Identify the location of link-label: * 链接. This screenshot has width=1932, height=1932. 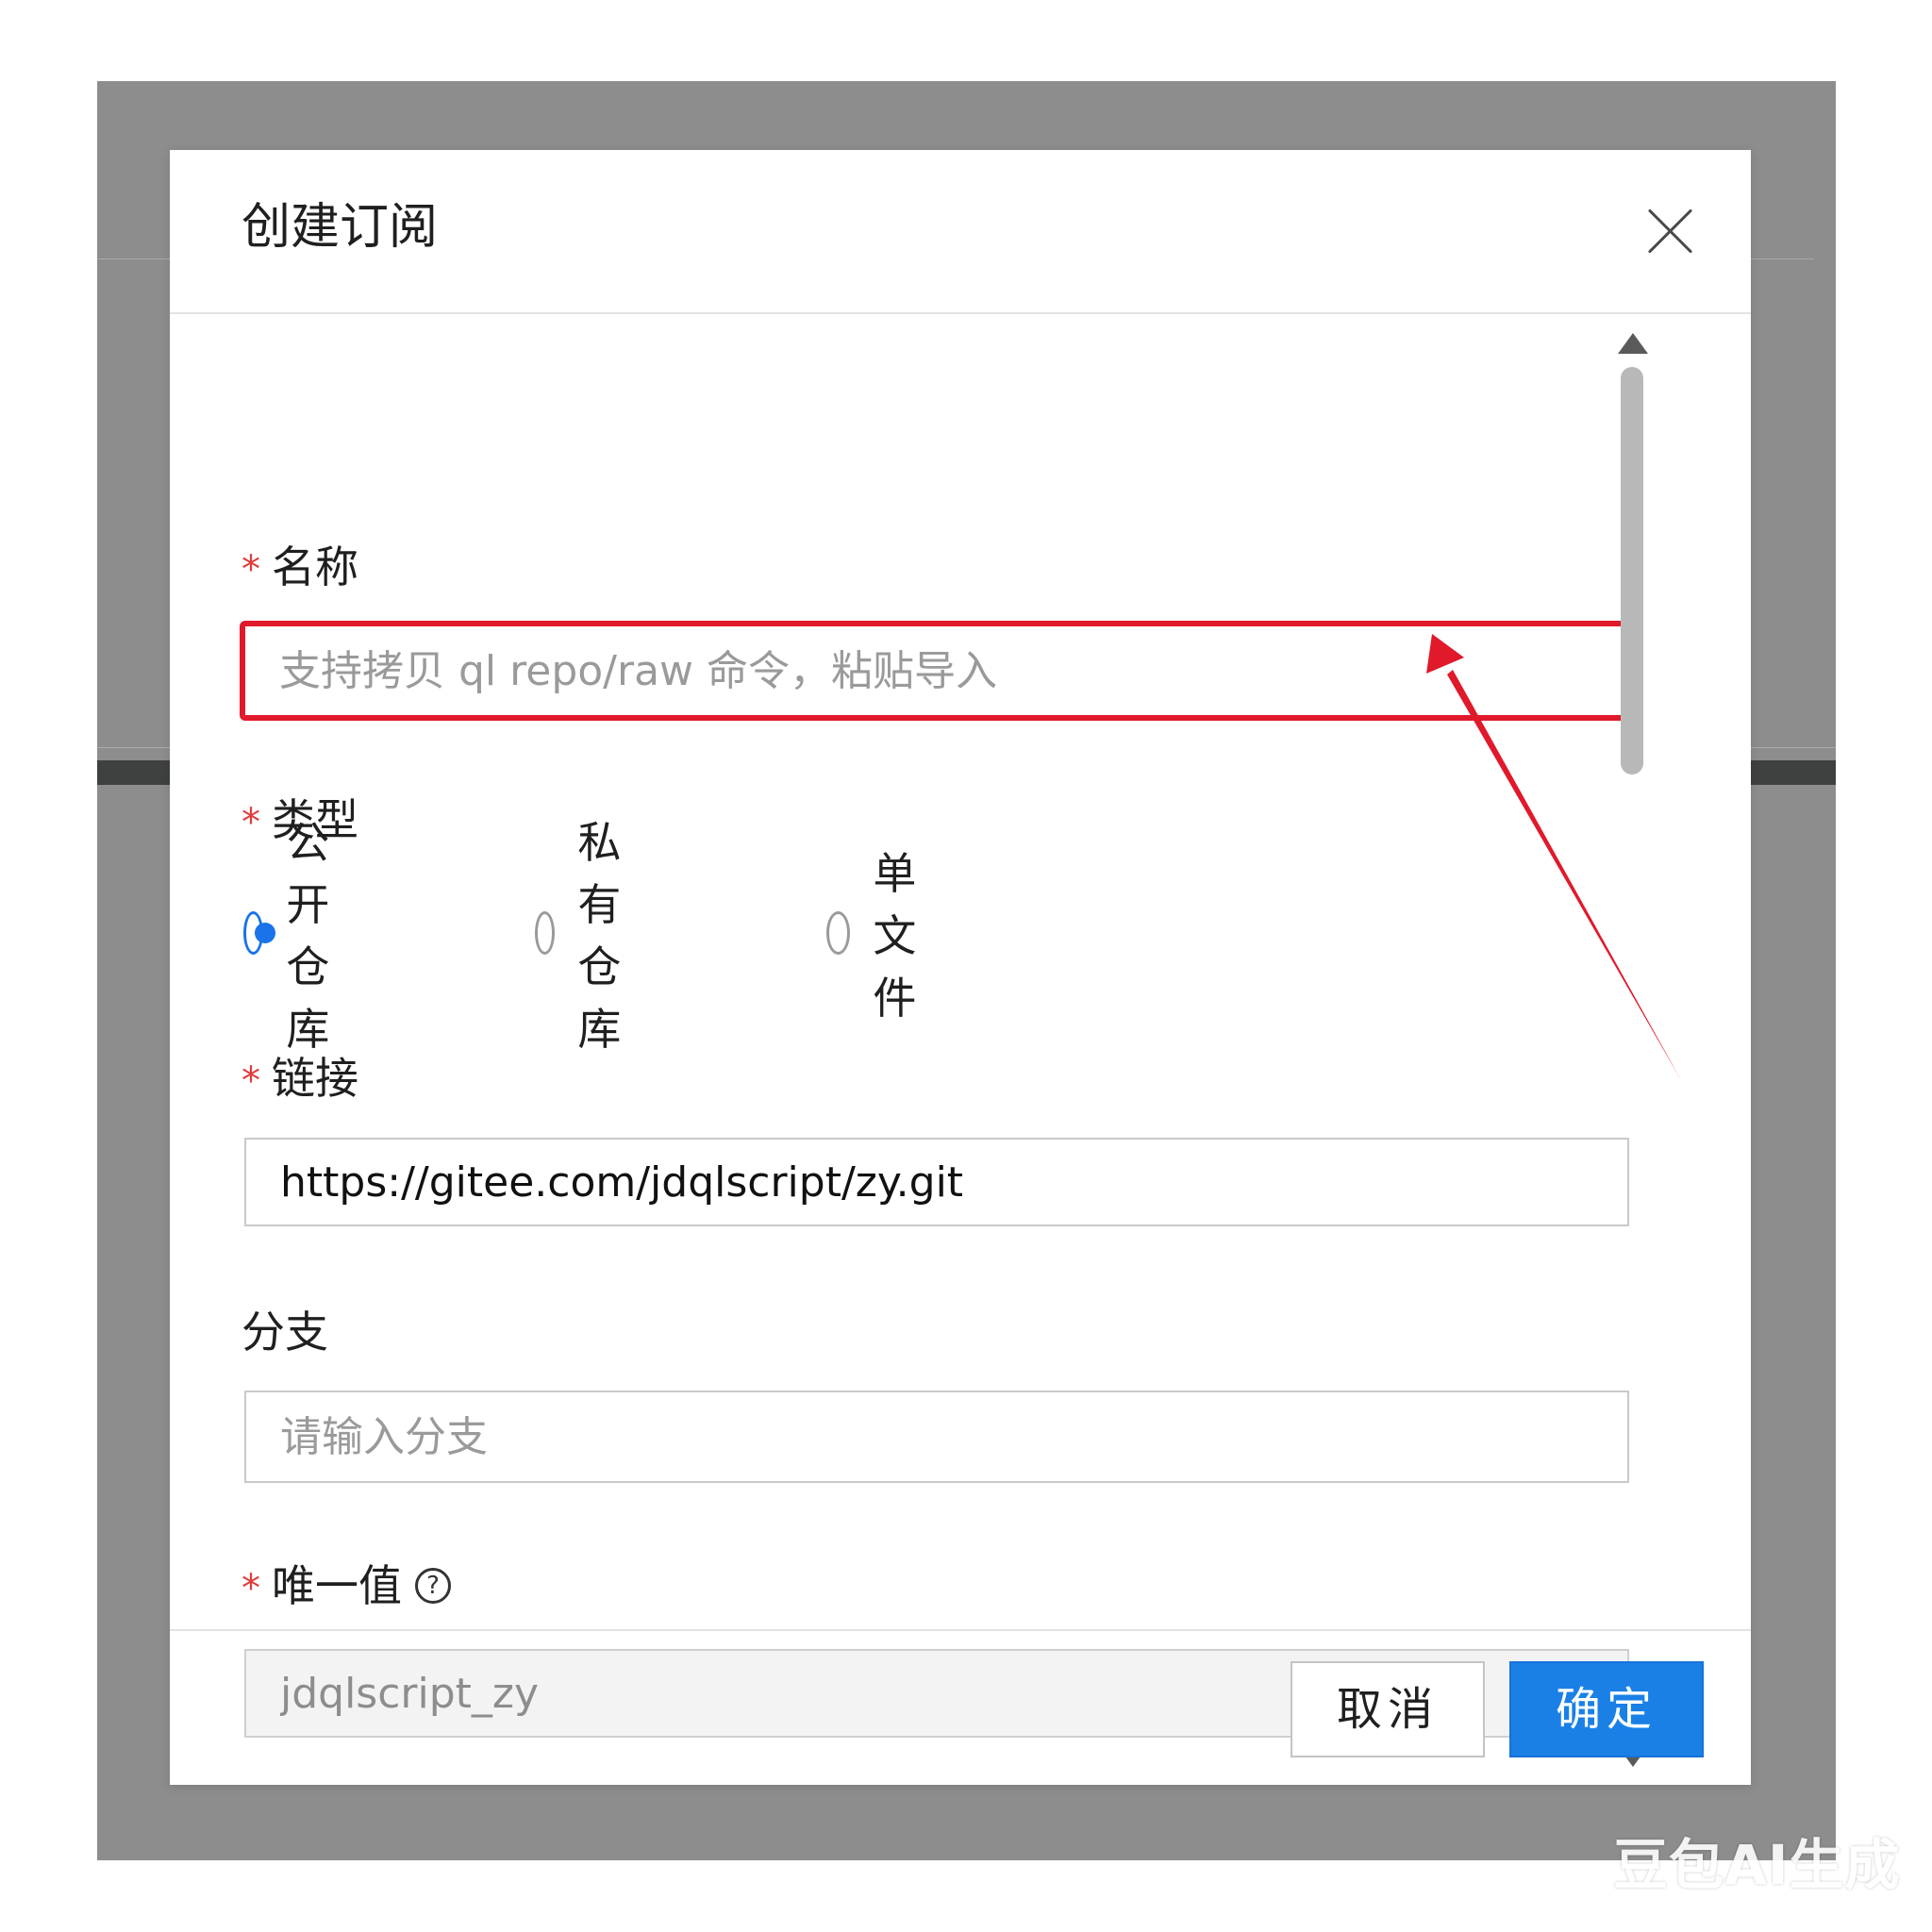
(300, 1079).